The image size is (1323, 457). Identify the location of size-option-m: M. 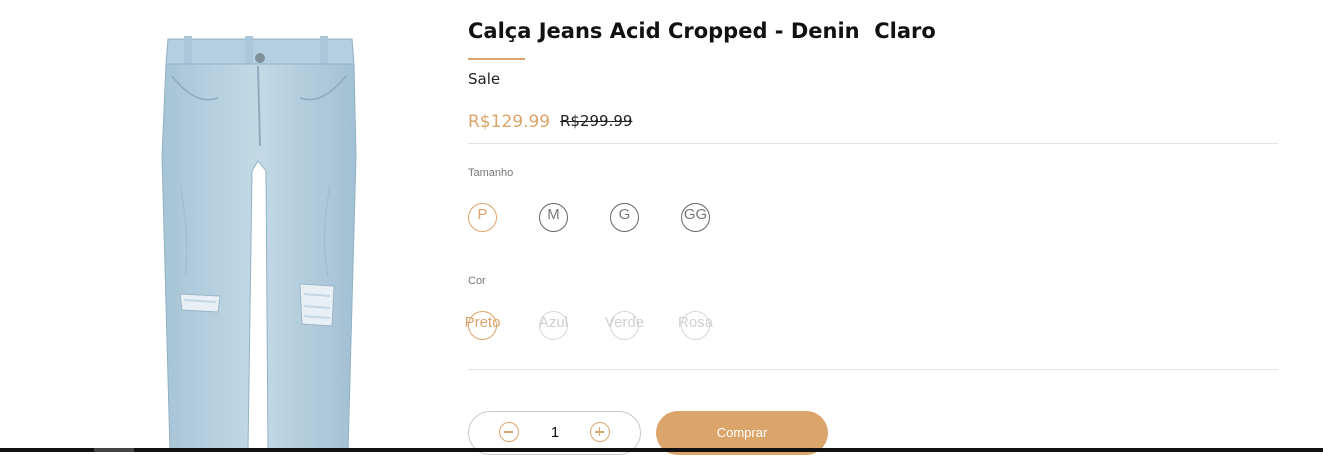
(553, 217).